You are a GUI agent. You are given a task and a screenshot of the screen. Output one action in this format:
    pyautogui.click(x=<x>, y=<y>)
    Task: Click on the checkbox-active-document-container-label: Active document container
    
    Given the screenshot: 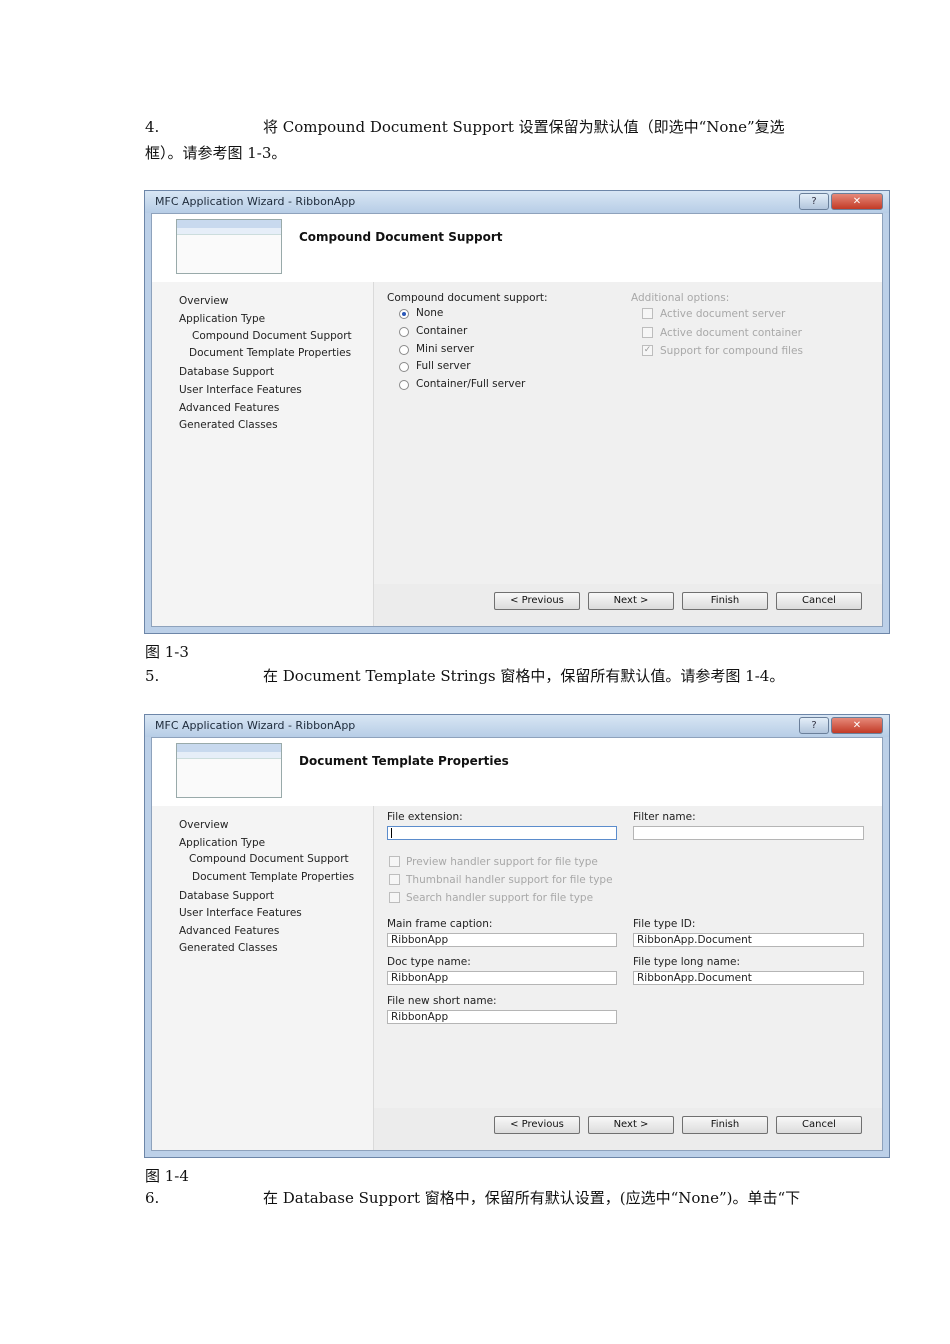 What is the action you would take?
    pyautogui.click(x=731, y=333)
    